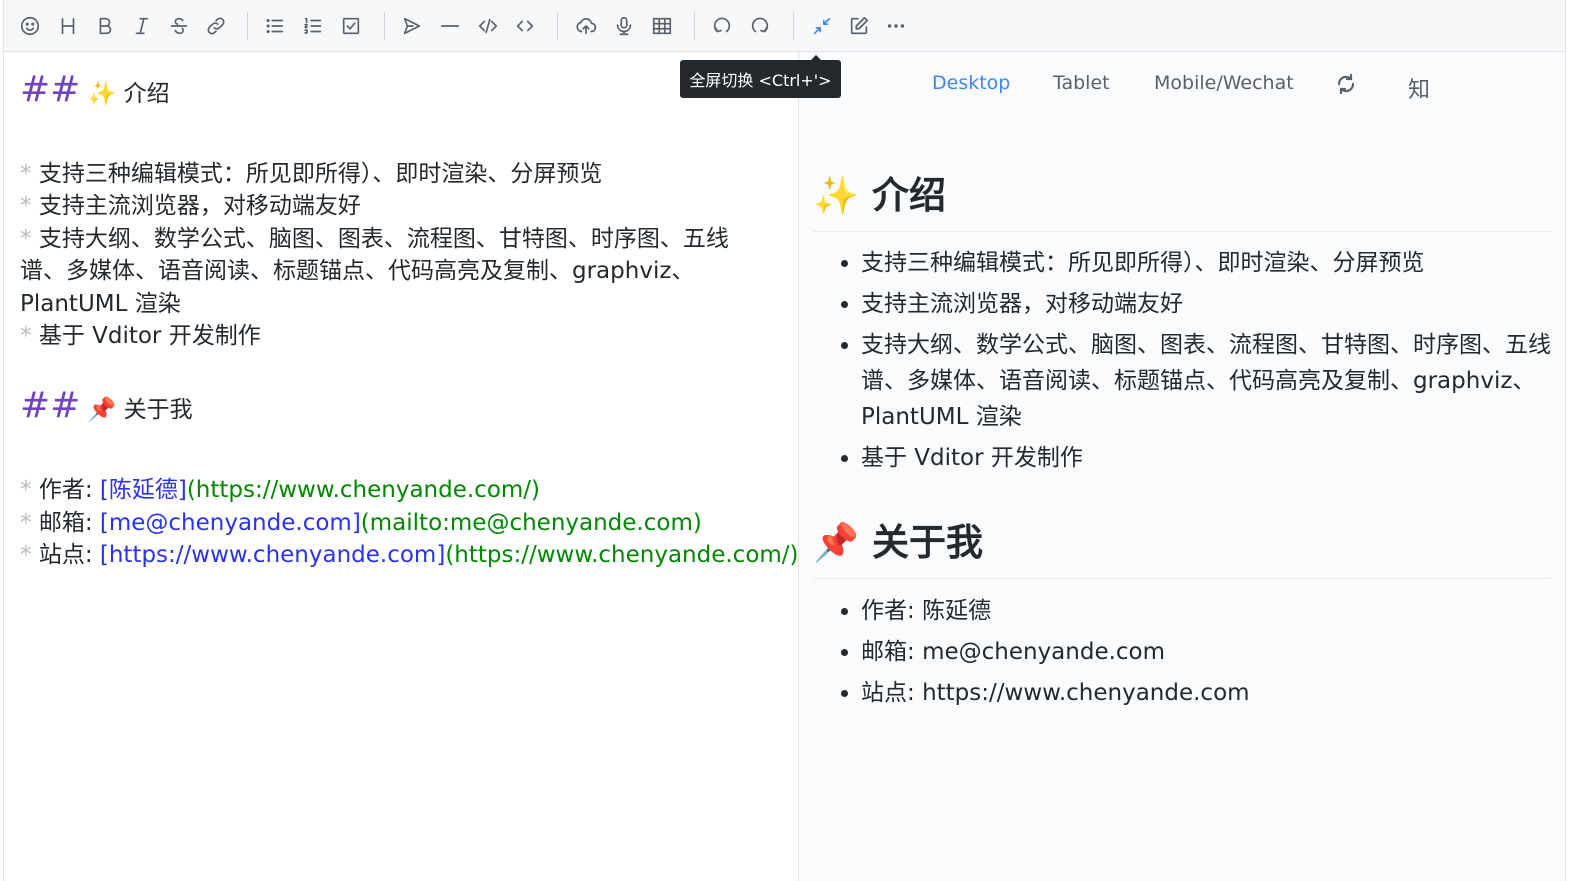 The height and width of the screenshot is (881, 1590). What do you see at coordinates (1224, 83) in the screenshot?
I see `tab-mobile-wechat: Mobile/Wechat` at bounding box center [1224, 83].